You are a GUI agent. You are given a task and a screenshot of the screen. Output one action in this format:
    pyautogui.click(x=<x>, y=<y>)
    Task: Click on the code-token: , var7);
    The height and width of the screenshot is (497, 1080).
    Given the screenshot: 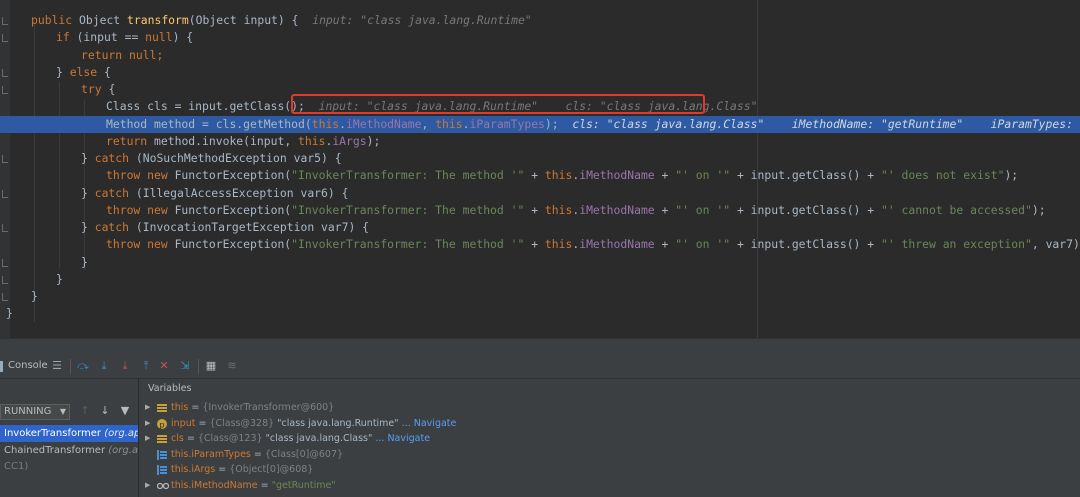 What is the action you would take?
    pyautogui.click(x=1055, y=244)
    